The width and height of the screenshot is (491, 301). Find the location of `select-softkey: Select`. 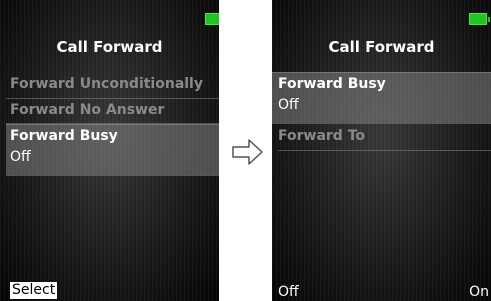

select-softkey: Select is located at coordinates (34, 290).